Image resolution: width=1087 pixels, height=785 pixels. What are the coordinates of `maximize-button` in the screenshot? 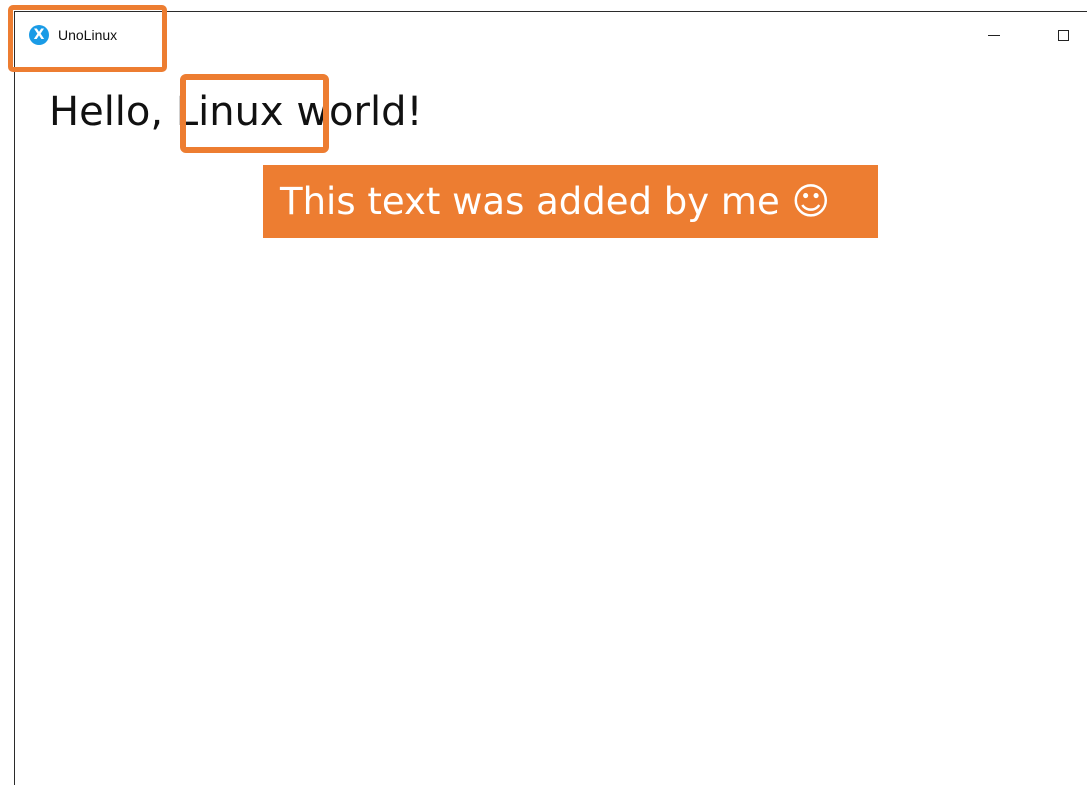 It's located at (1063, 35).